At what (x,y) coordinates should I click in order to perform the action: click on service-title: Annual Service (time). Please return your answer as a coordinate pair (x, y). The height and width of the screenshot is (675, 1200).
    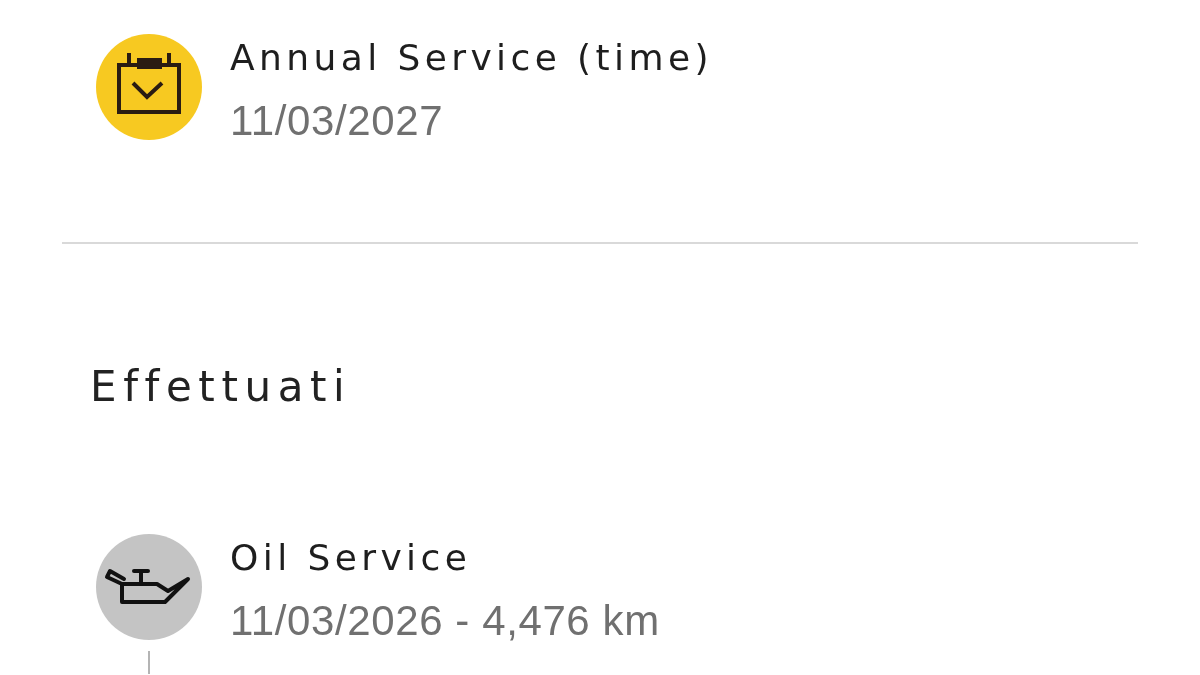
    Looking at the image, I should click on (471, 58).